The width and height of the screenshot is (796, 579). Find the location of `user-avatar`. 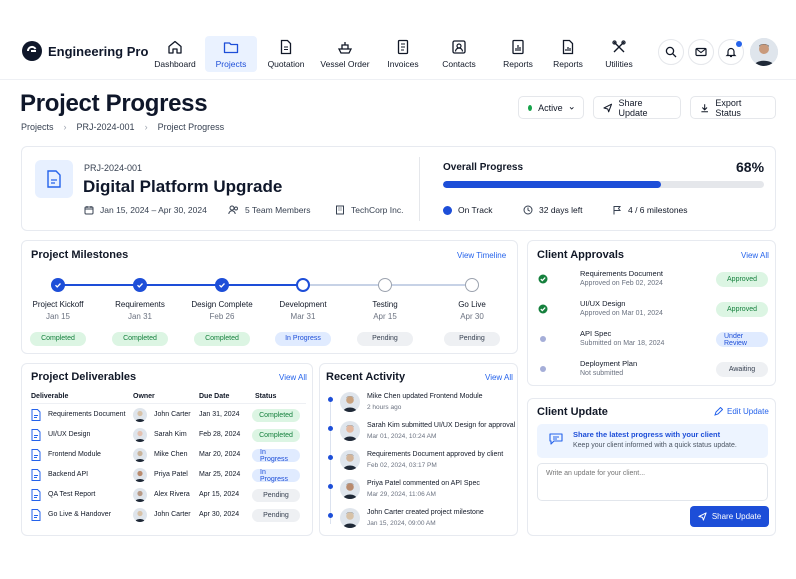

user-avatar is located at coordinates (764, 52).